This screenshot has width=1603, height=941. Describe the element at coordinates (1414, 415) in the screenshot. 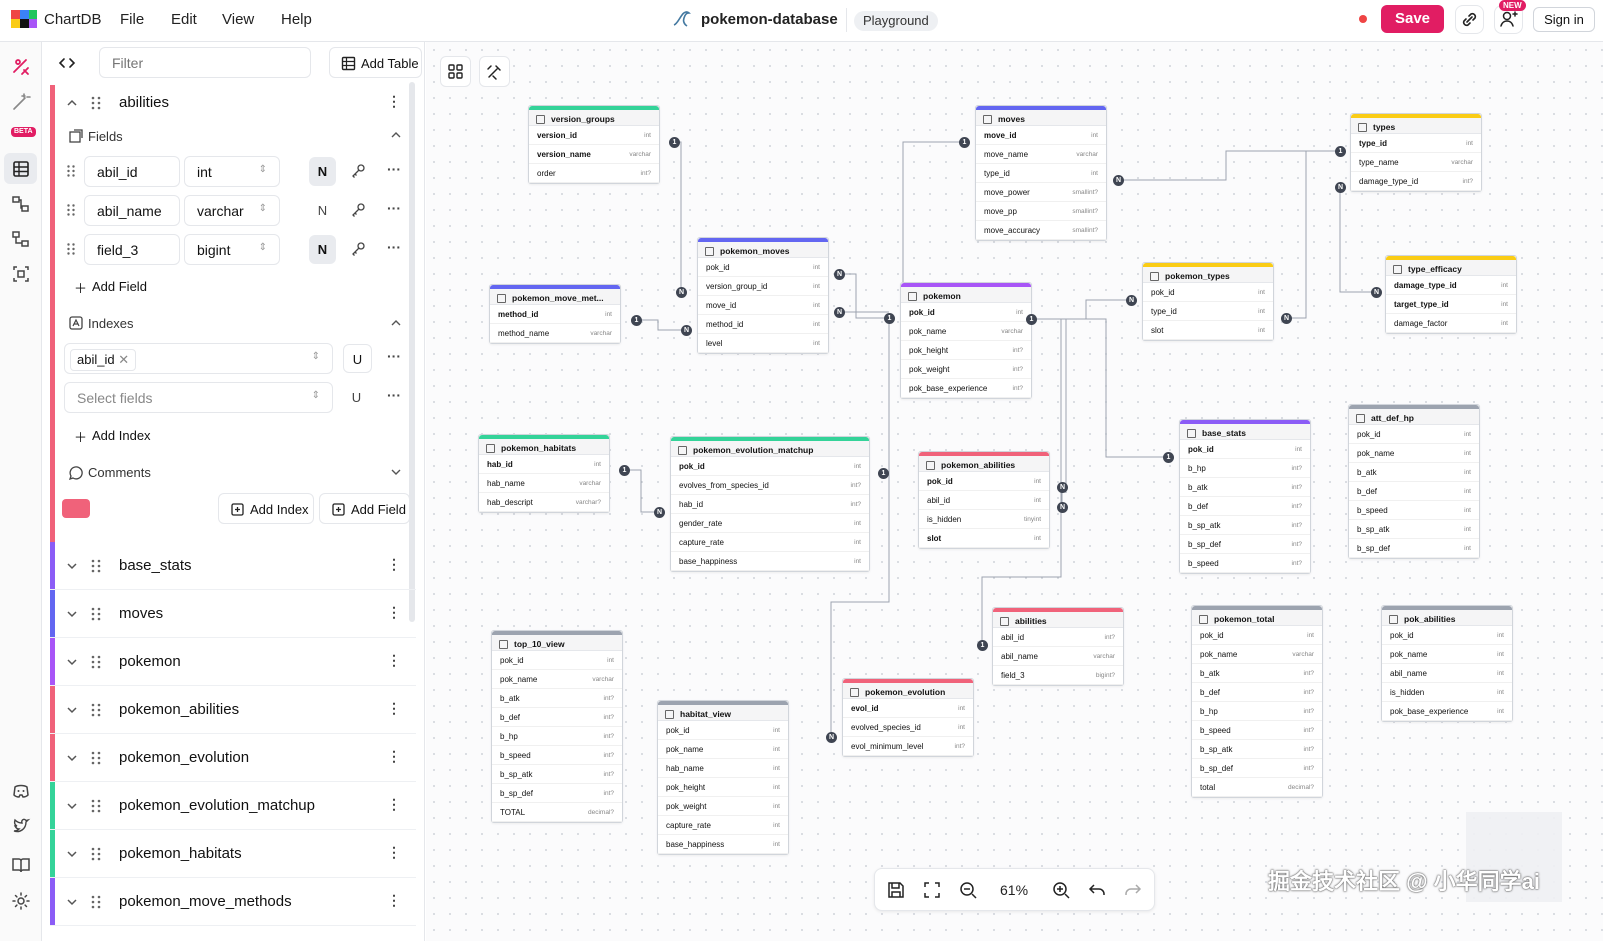

I see `diagram-table-header: att_def_hp` at that location.